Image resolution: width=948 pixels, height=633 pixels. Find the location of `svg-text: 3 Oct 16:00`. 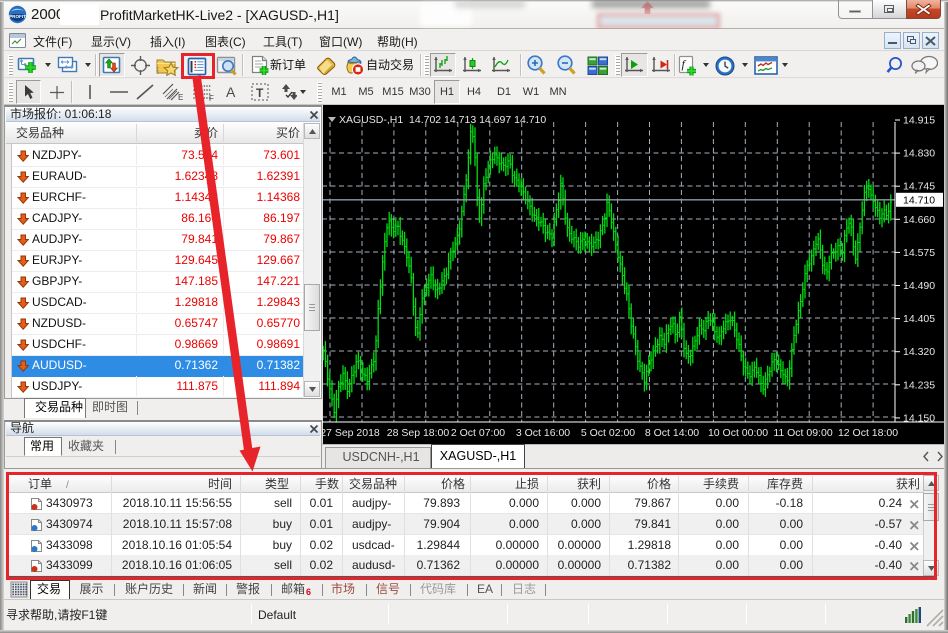

svg-text: 3 Oct 16:00 is located at coordinates (543, 433).